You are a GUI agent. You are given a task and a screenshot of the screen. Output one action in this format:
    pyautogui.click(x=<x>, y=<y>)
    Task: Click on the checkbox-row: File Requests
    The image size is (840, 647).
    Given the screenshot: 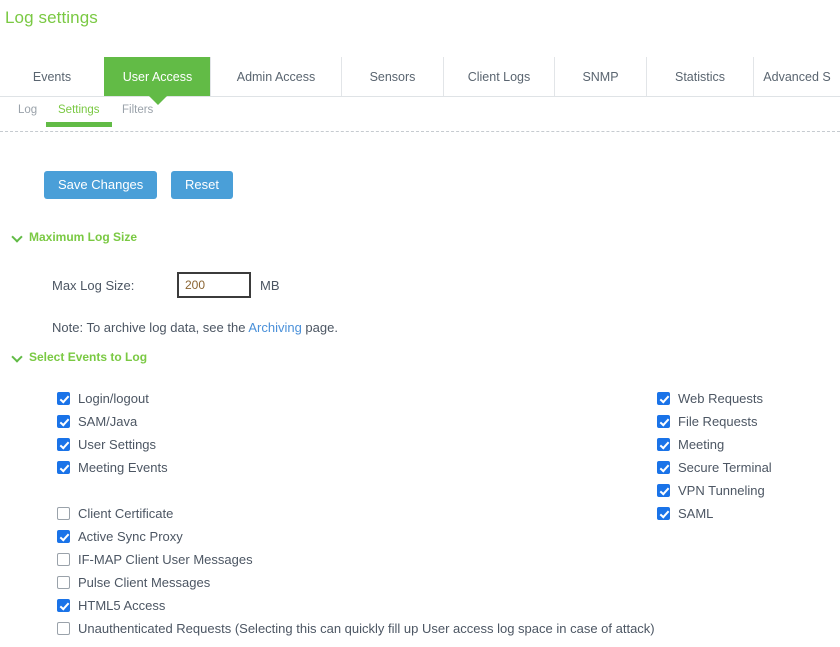 What is the action you would take?
    pyautogui.click(x=714, y=421)
    